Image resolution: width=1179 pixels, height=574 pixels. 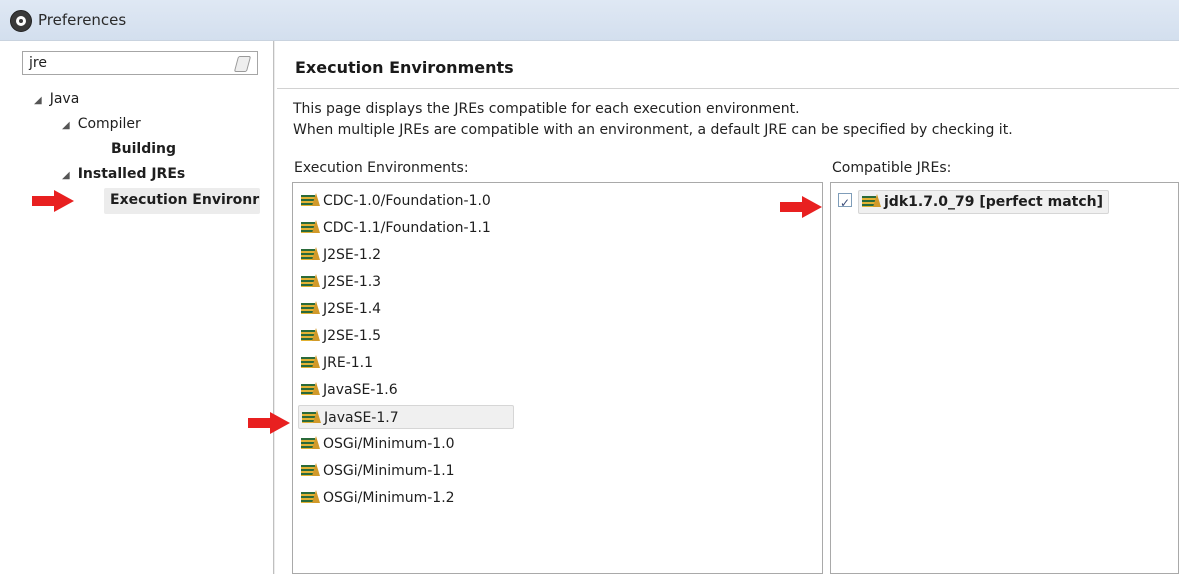 I want to click on jre-item-label: jdk1.7.0_79 [perfect match], so click(x=994, y=202).